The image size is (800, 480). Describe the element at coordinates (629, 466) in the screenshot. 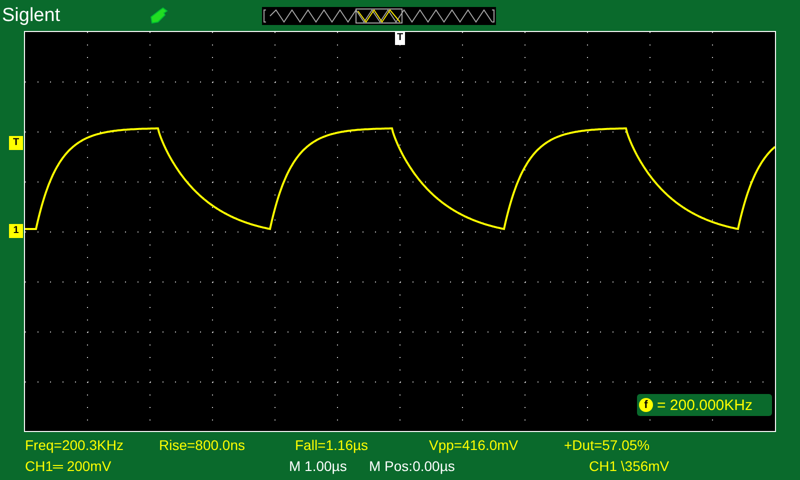

I see `status-reading: CH1 \356mV` at that location.